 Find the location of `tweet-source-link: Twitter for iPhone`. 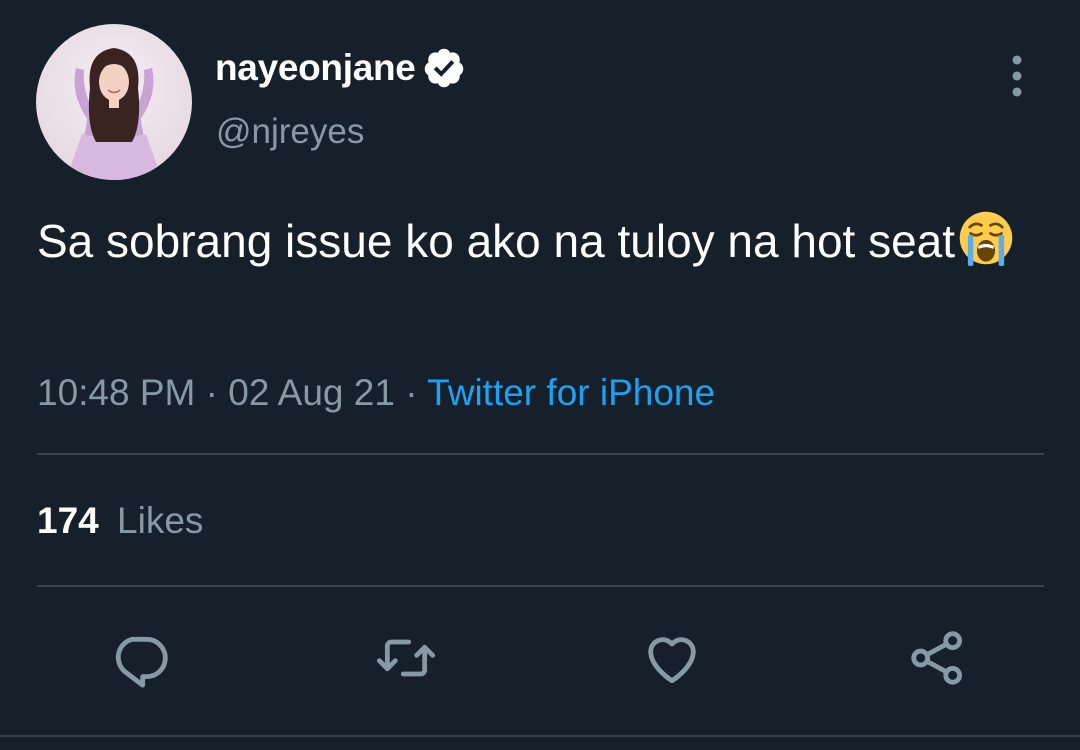

tweet-source-link: Twitter for iPhone is located at coordinates (571, 392).